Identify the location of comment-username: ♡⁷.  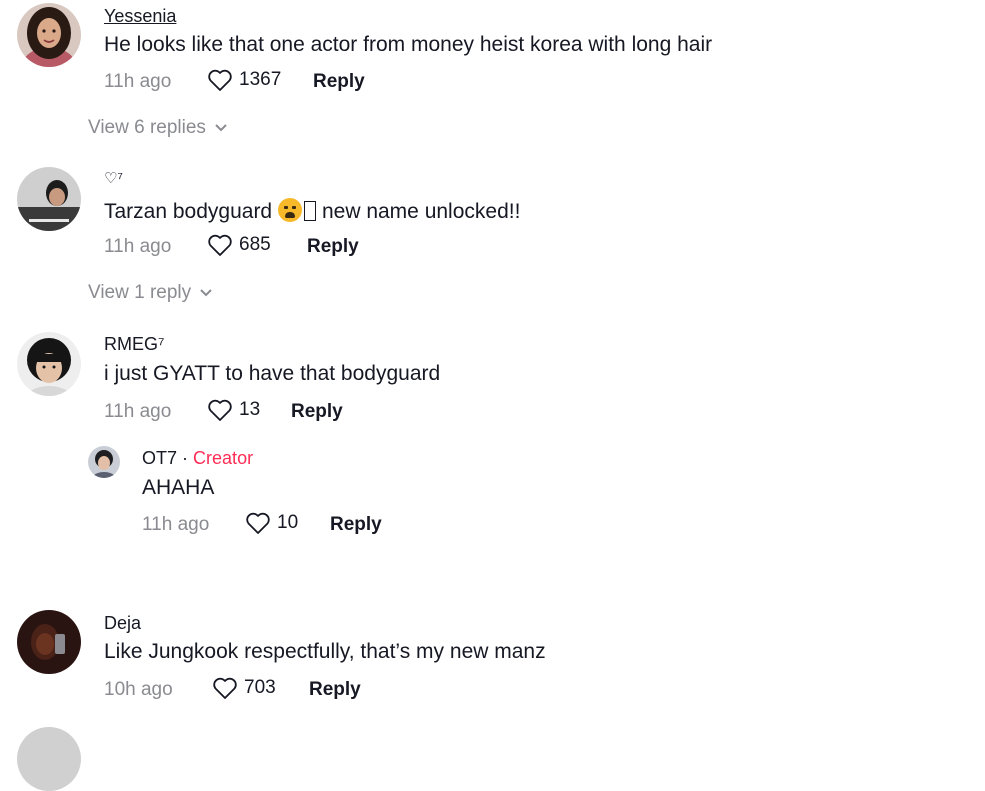
(113, 178).